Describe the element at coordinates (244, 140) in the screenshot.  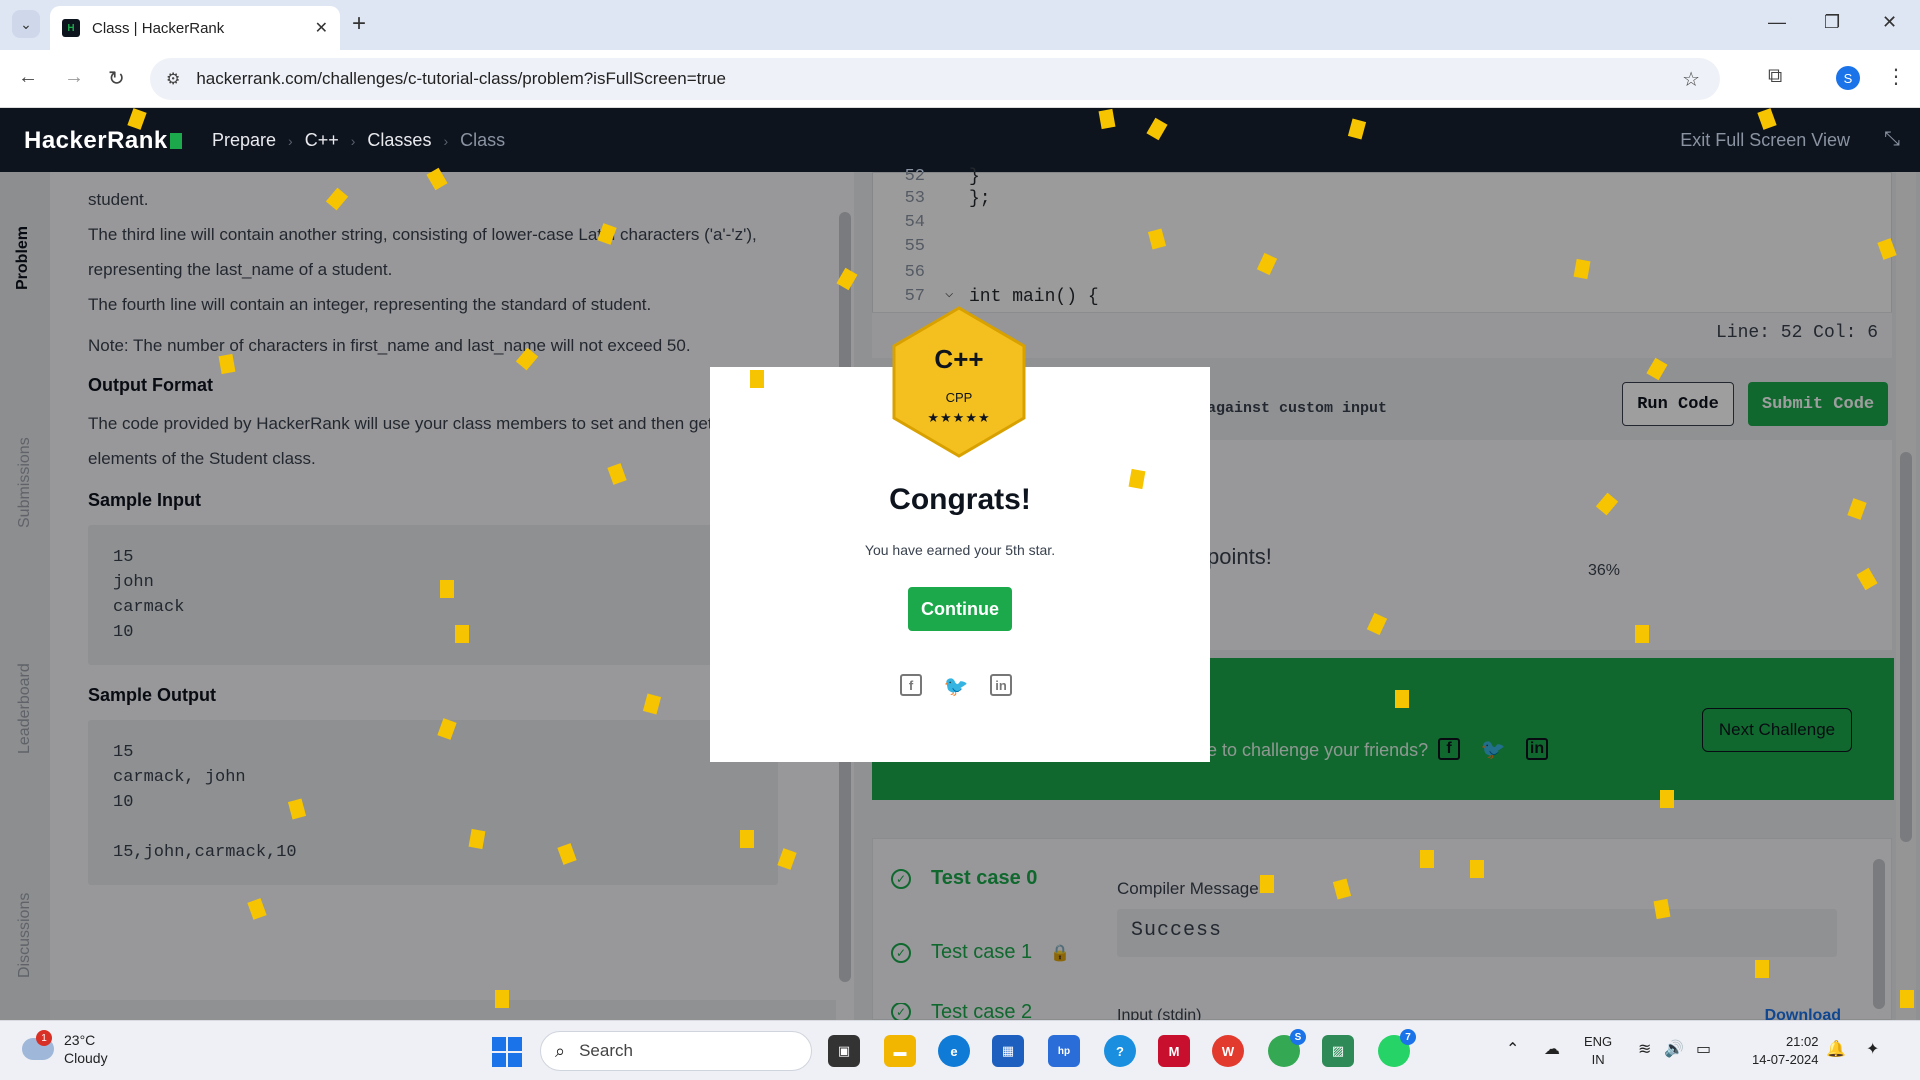
I see `breadcrumb-prepare: Prepare` at that location.